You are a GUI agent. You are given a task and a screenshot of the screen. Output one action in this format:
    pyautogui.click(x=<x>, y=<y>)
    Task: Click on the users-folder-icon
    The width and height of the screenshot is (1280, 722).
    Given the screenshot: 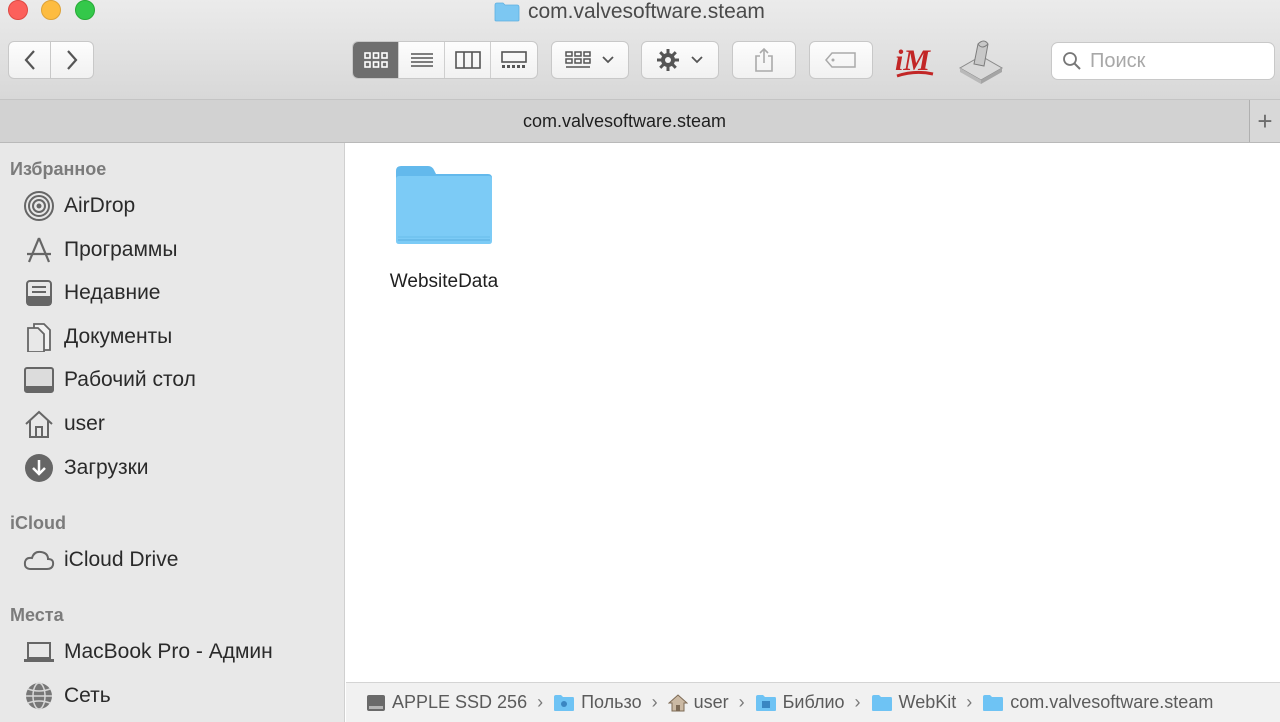 What is the action you would take?
    pyautogui.click(x=564, y=702)
    